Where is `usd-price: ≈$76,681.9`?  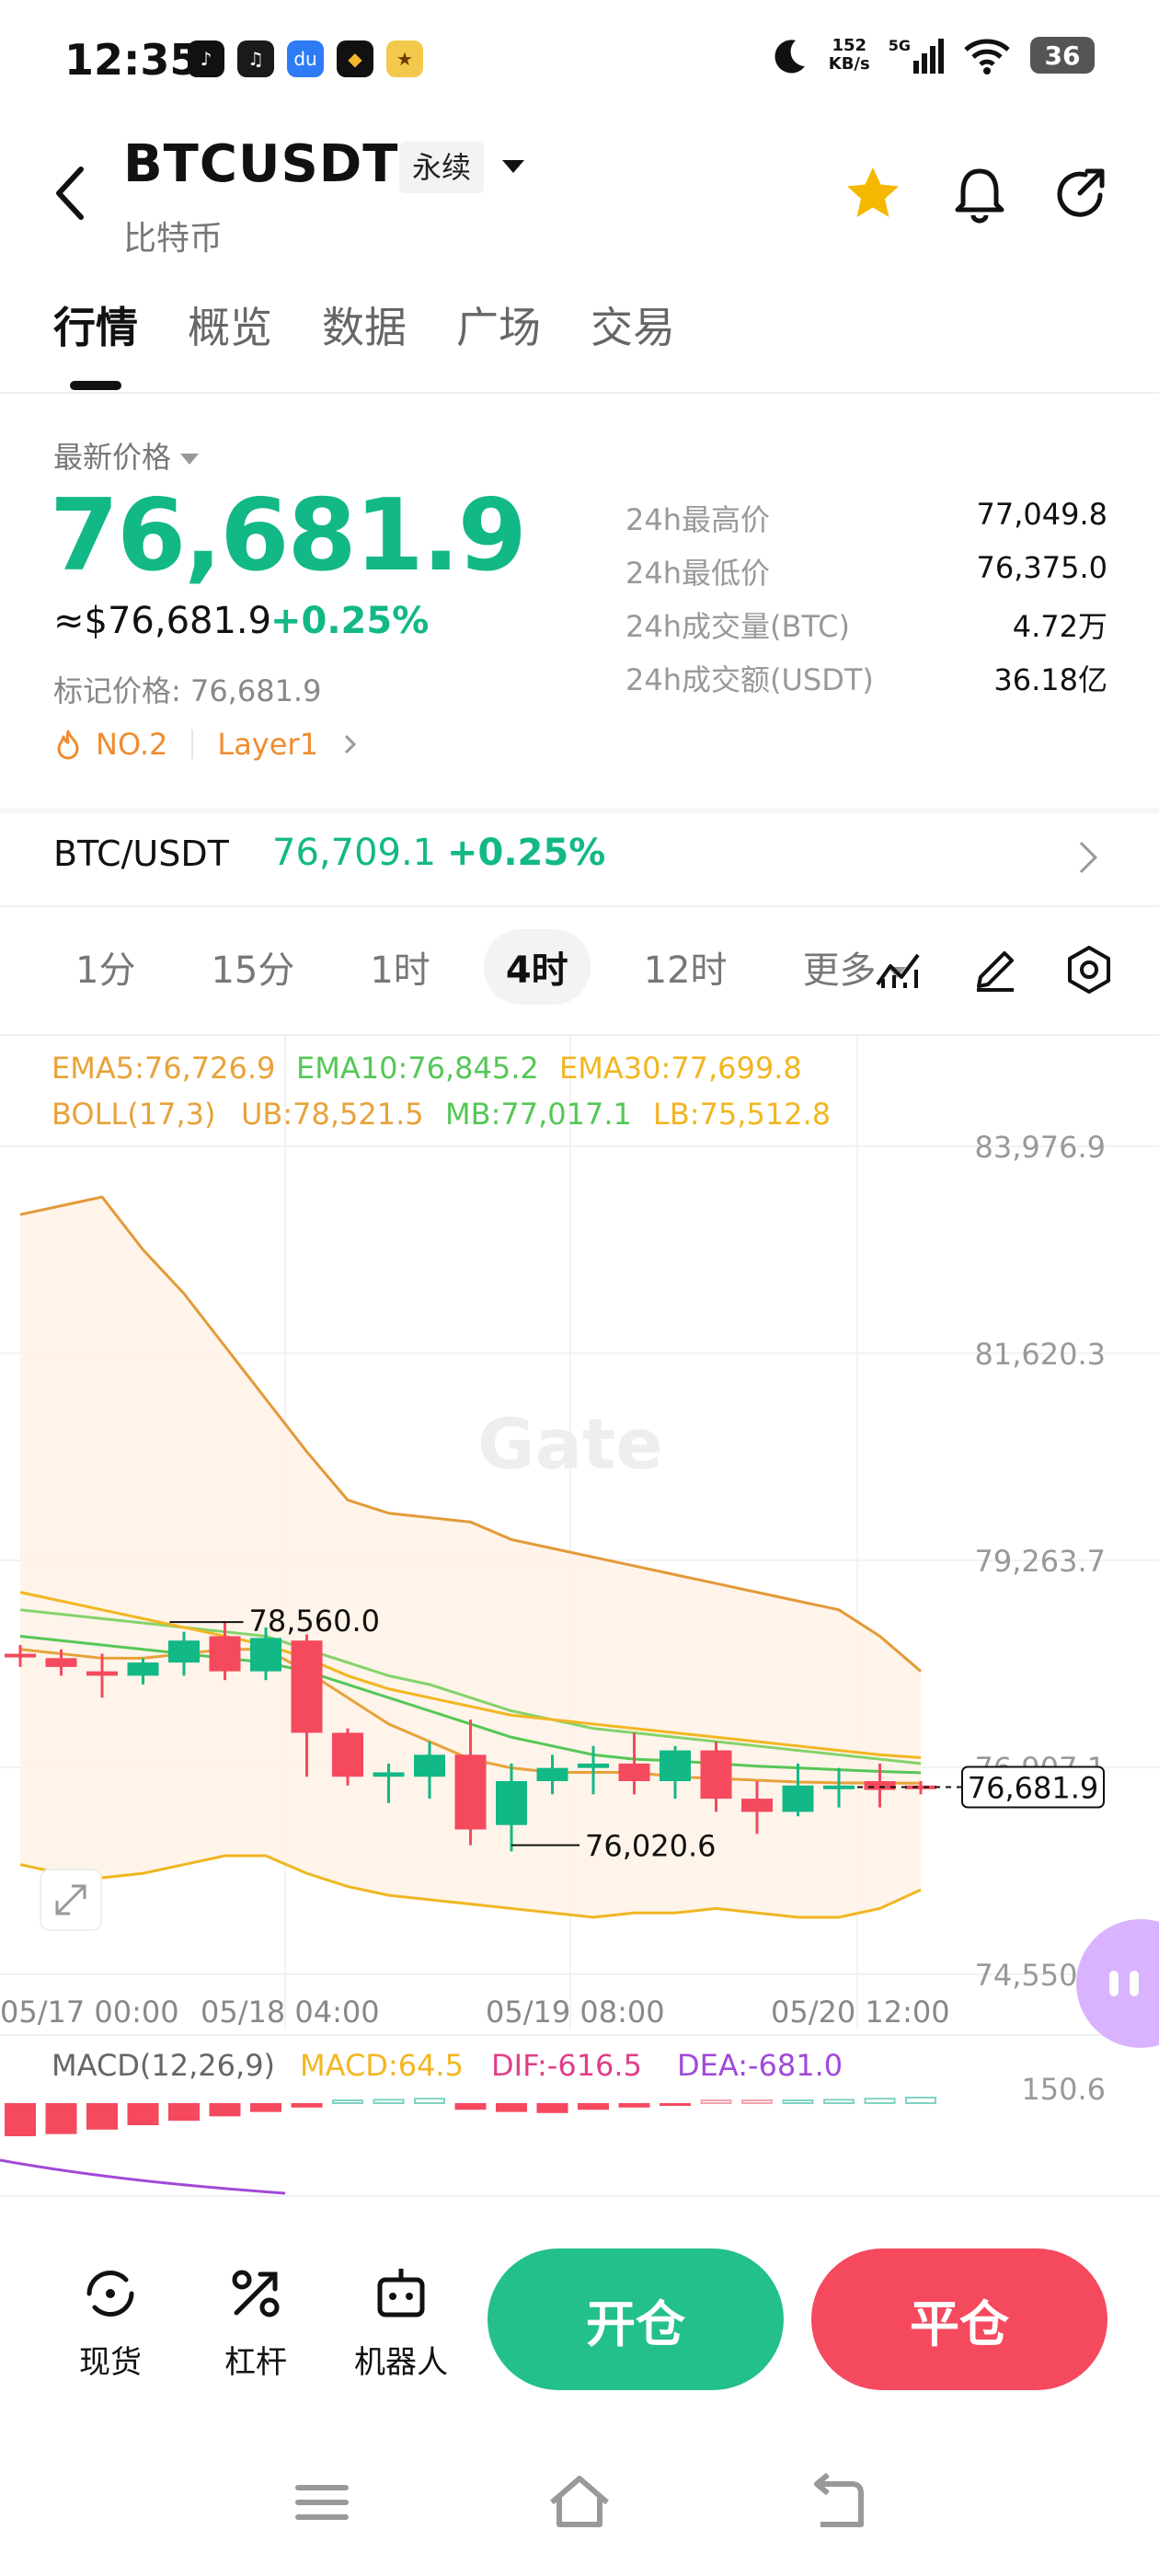 usd-price: ≈$76,681.9 is located at coordinates (162, 621).